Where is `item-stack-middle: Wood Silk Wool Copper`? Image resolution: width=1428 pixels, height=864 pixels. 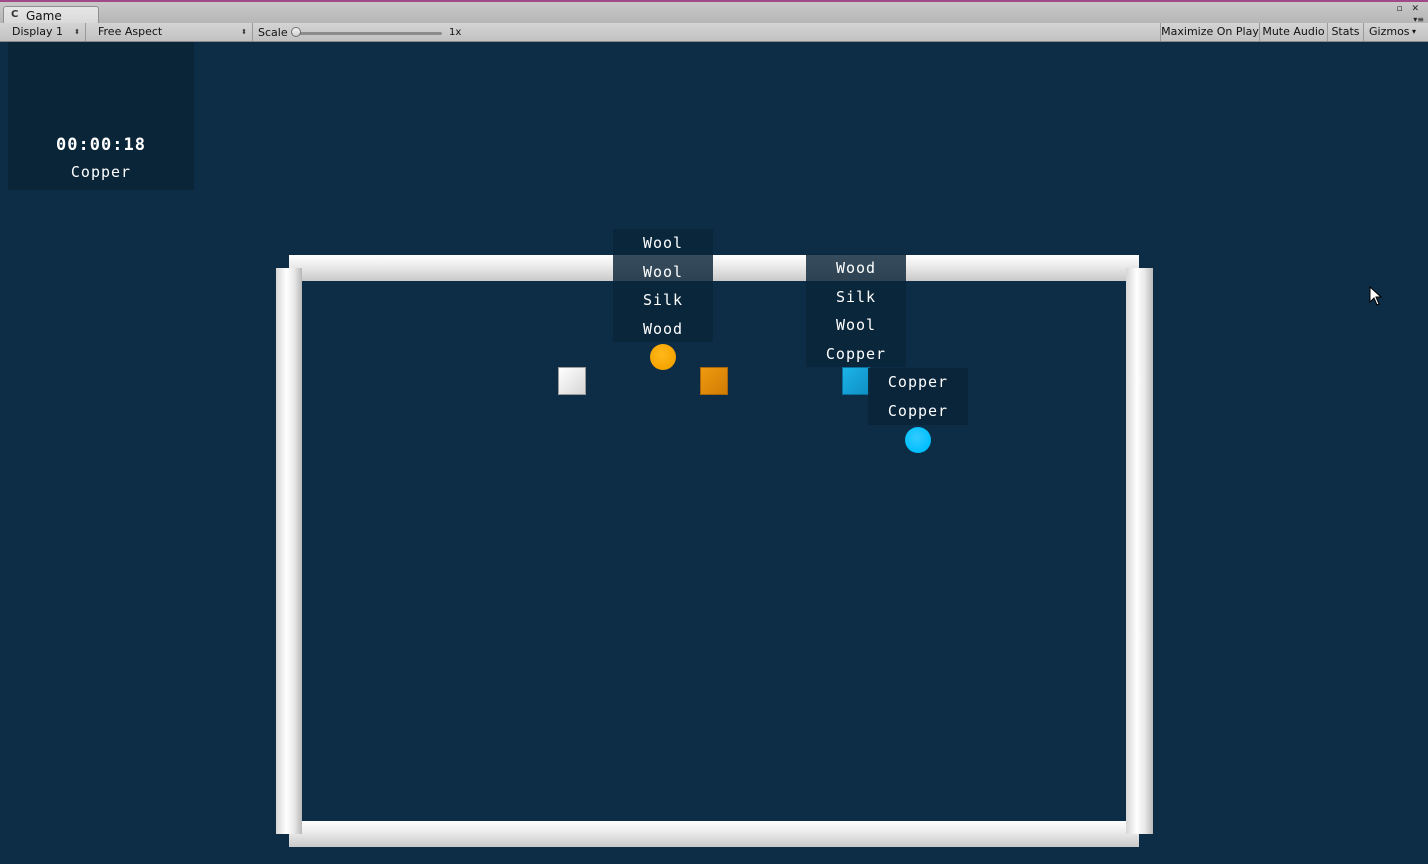 item-stack-middle: Wood Silk Wool Copper is located at coordinates (856, 310).